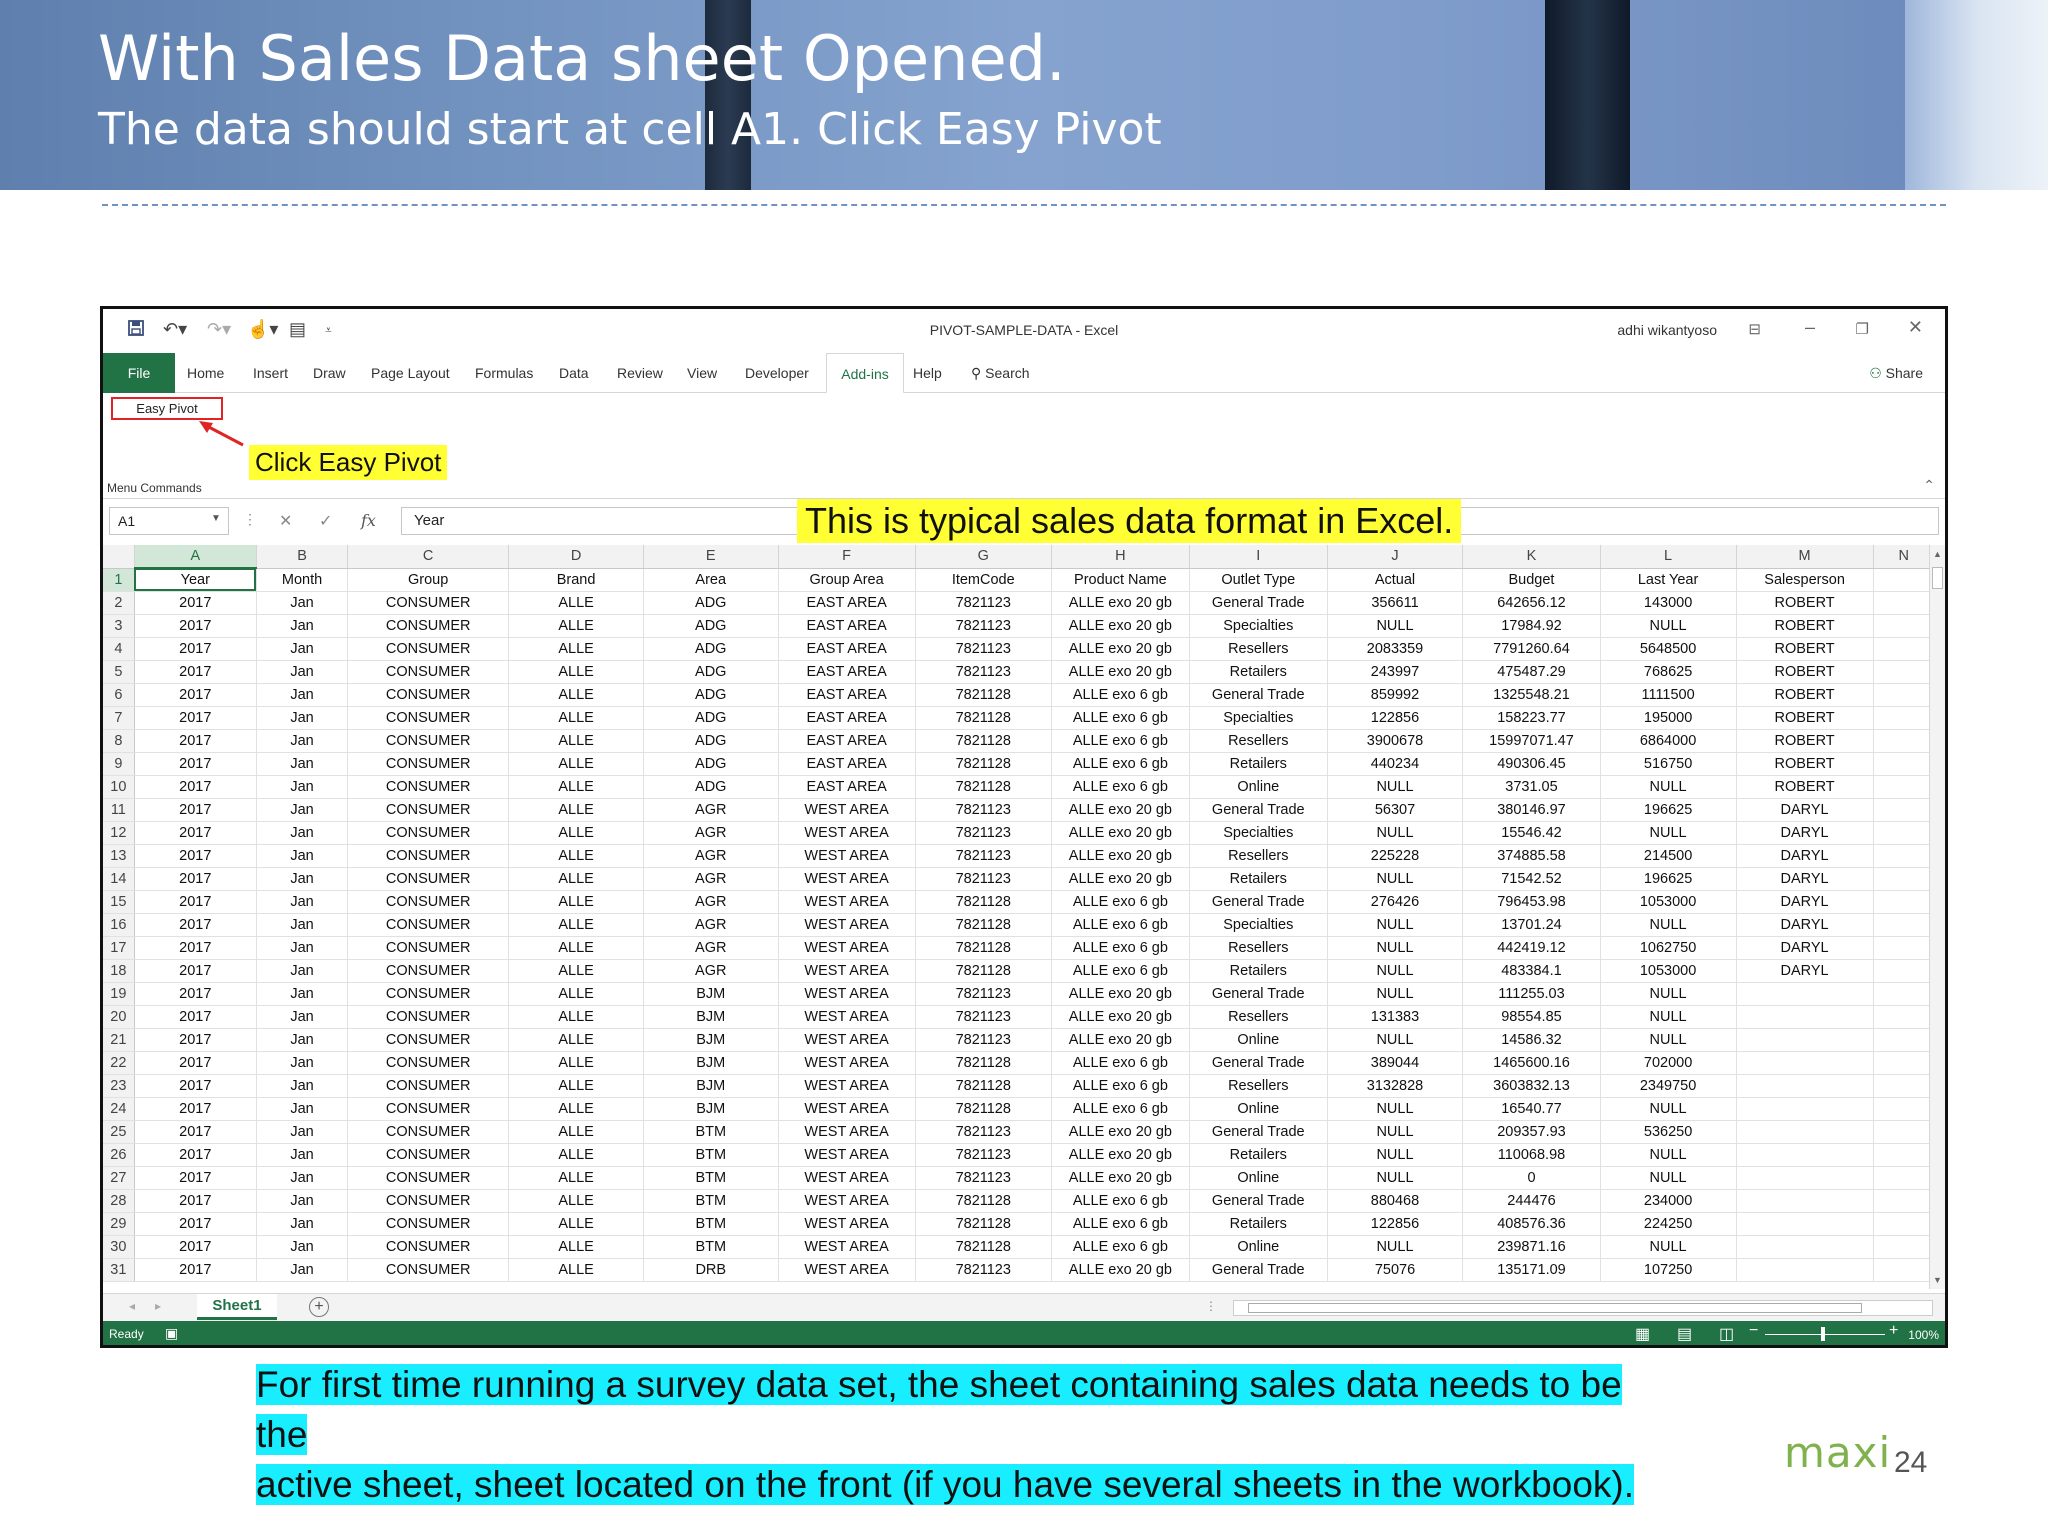  What do you see at coordinates (1937, 917) in the screenshot?
I see `vertical-scrollbar: ▲ ▼` at bounding box center [1937, 917].